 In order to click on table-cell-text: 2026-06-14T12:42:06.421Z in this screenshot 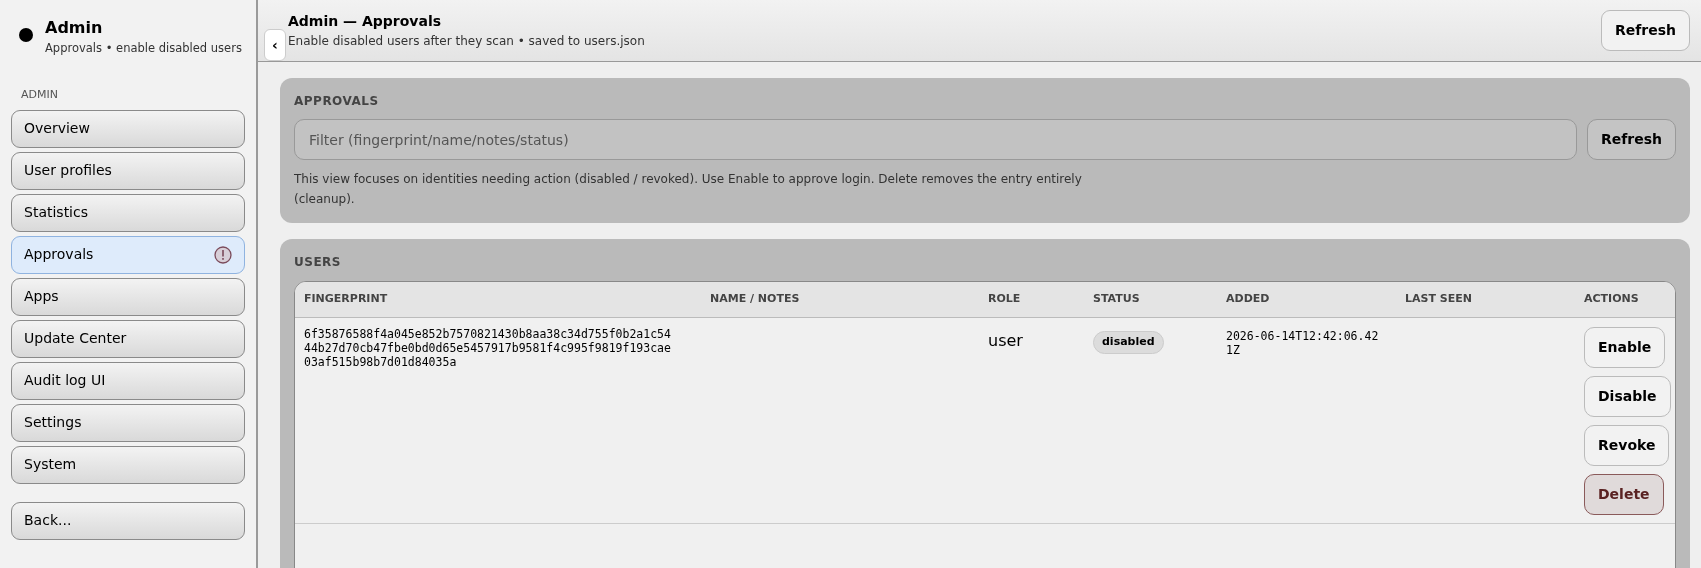, I will do `click(1302, 343)`.